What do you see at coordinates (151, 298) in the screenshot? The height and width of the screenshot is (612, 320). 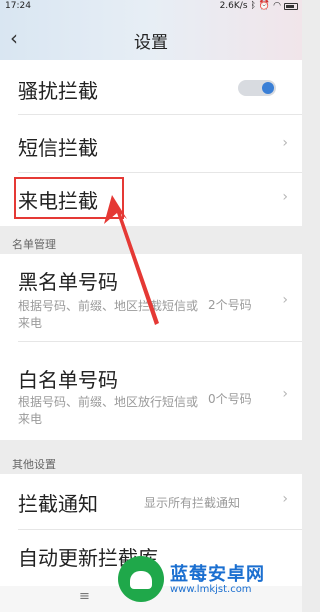 I see `row-blacklist: 黑名单号码 根据号码、前缀、地区拦截短信或来电 2个号码 ›` at bounding box center [151, 298].